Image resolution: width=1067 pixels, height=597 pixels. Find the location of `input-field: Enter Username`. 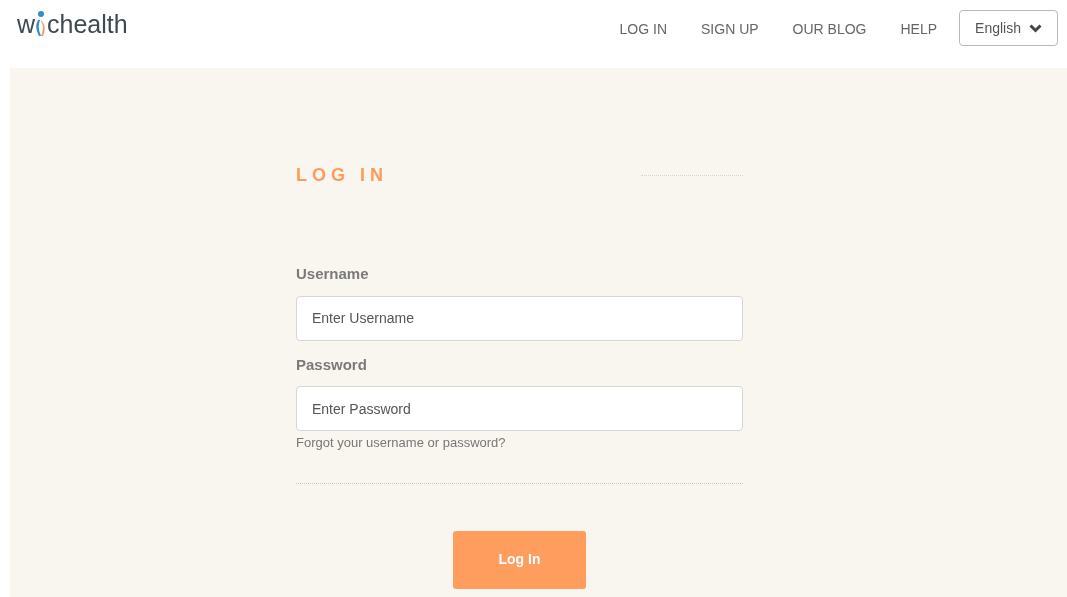

input-field: Enter Username is located at coordinates (519, 318).